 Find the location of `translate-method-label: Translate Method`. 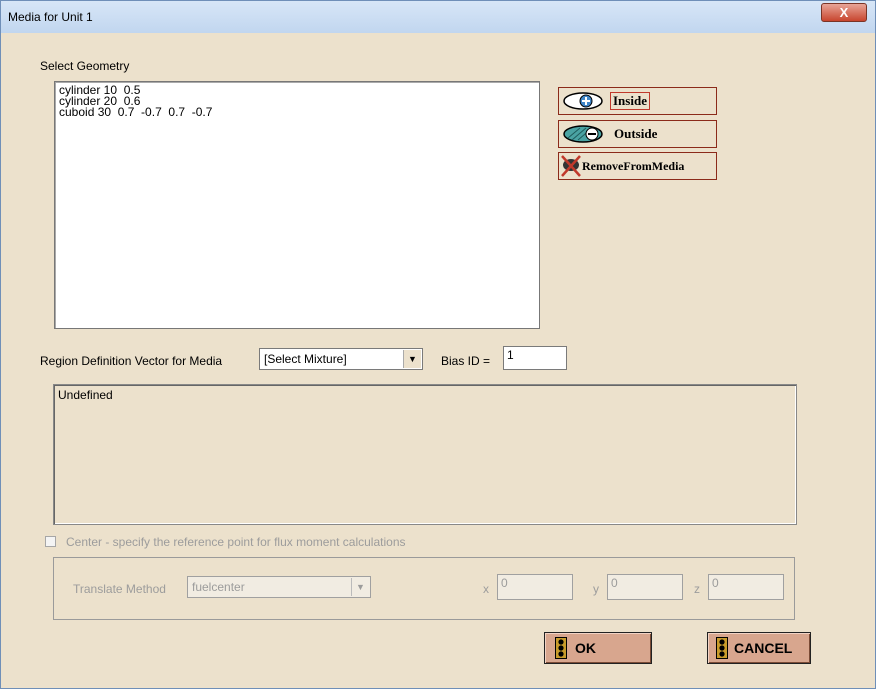

translate-method-label: Translate Method is located at coordinates (119, 589).